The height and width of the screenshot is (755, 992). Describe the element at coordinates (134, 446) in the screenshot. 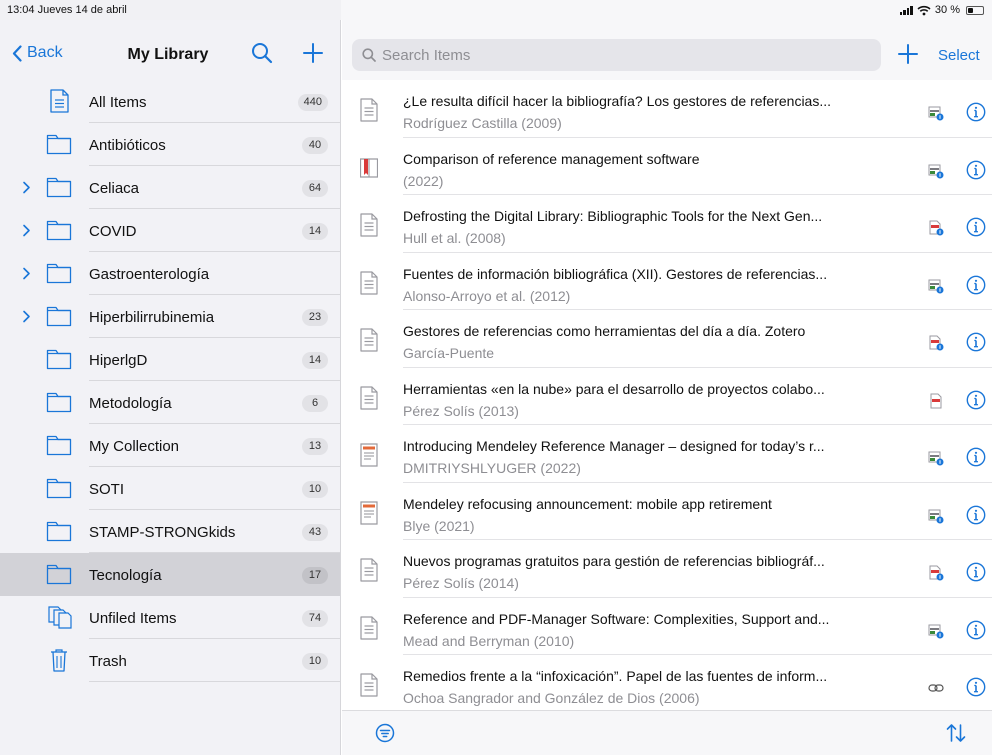

I see `collection-label: My Collection` at that location.